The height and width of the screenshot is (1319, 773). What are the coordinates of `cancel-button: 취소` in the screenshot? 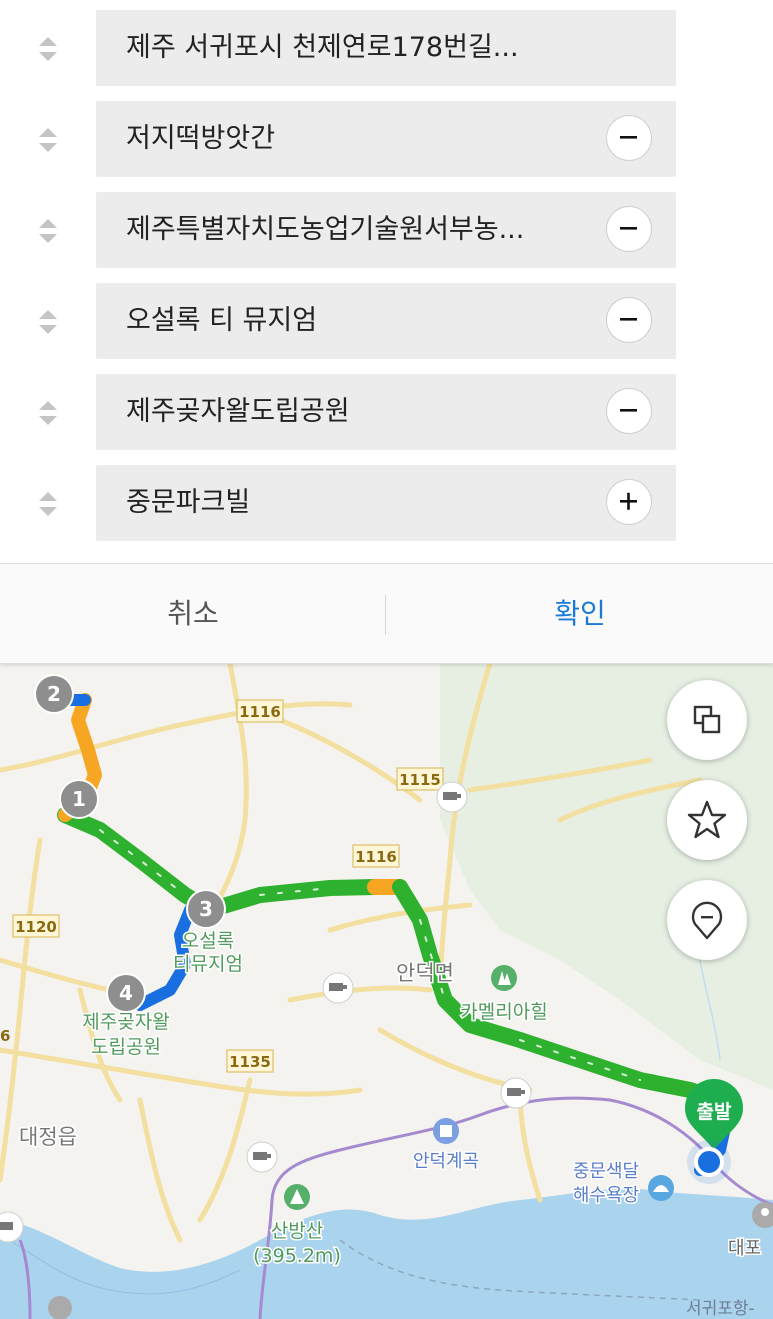 It's located at (193, 613).